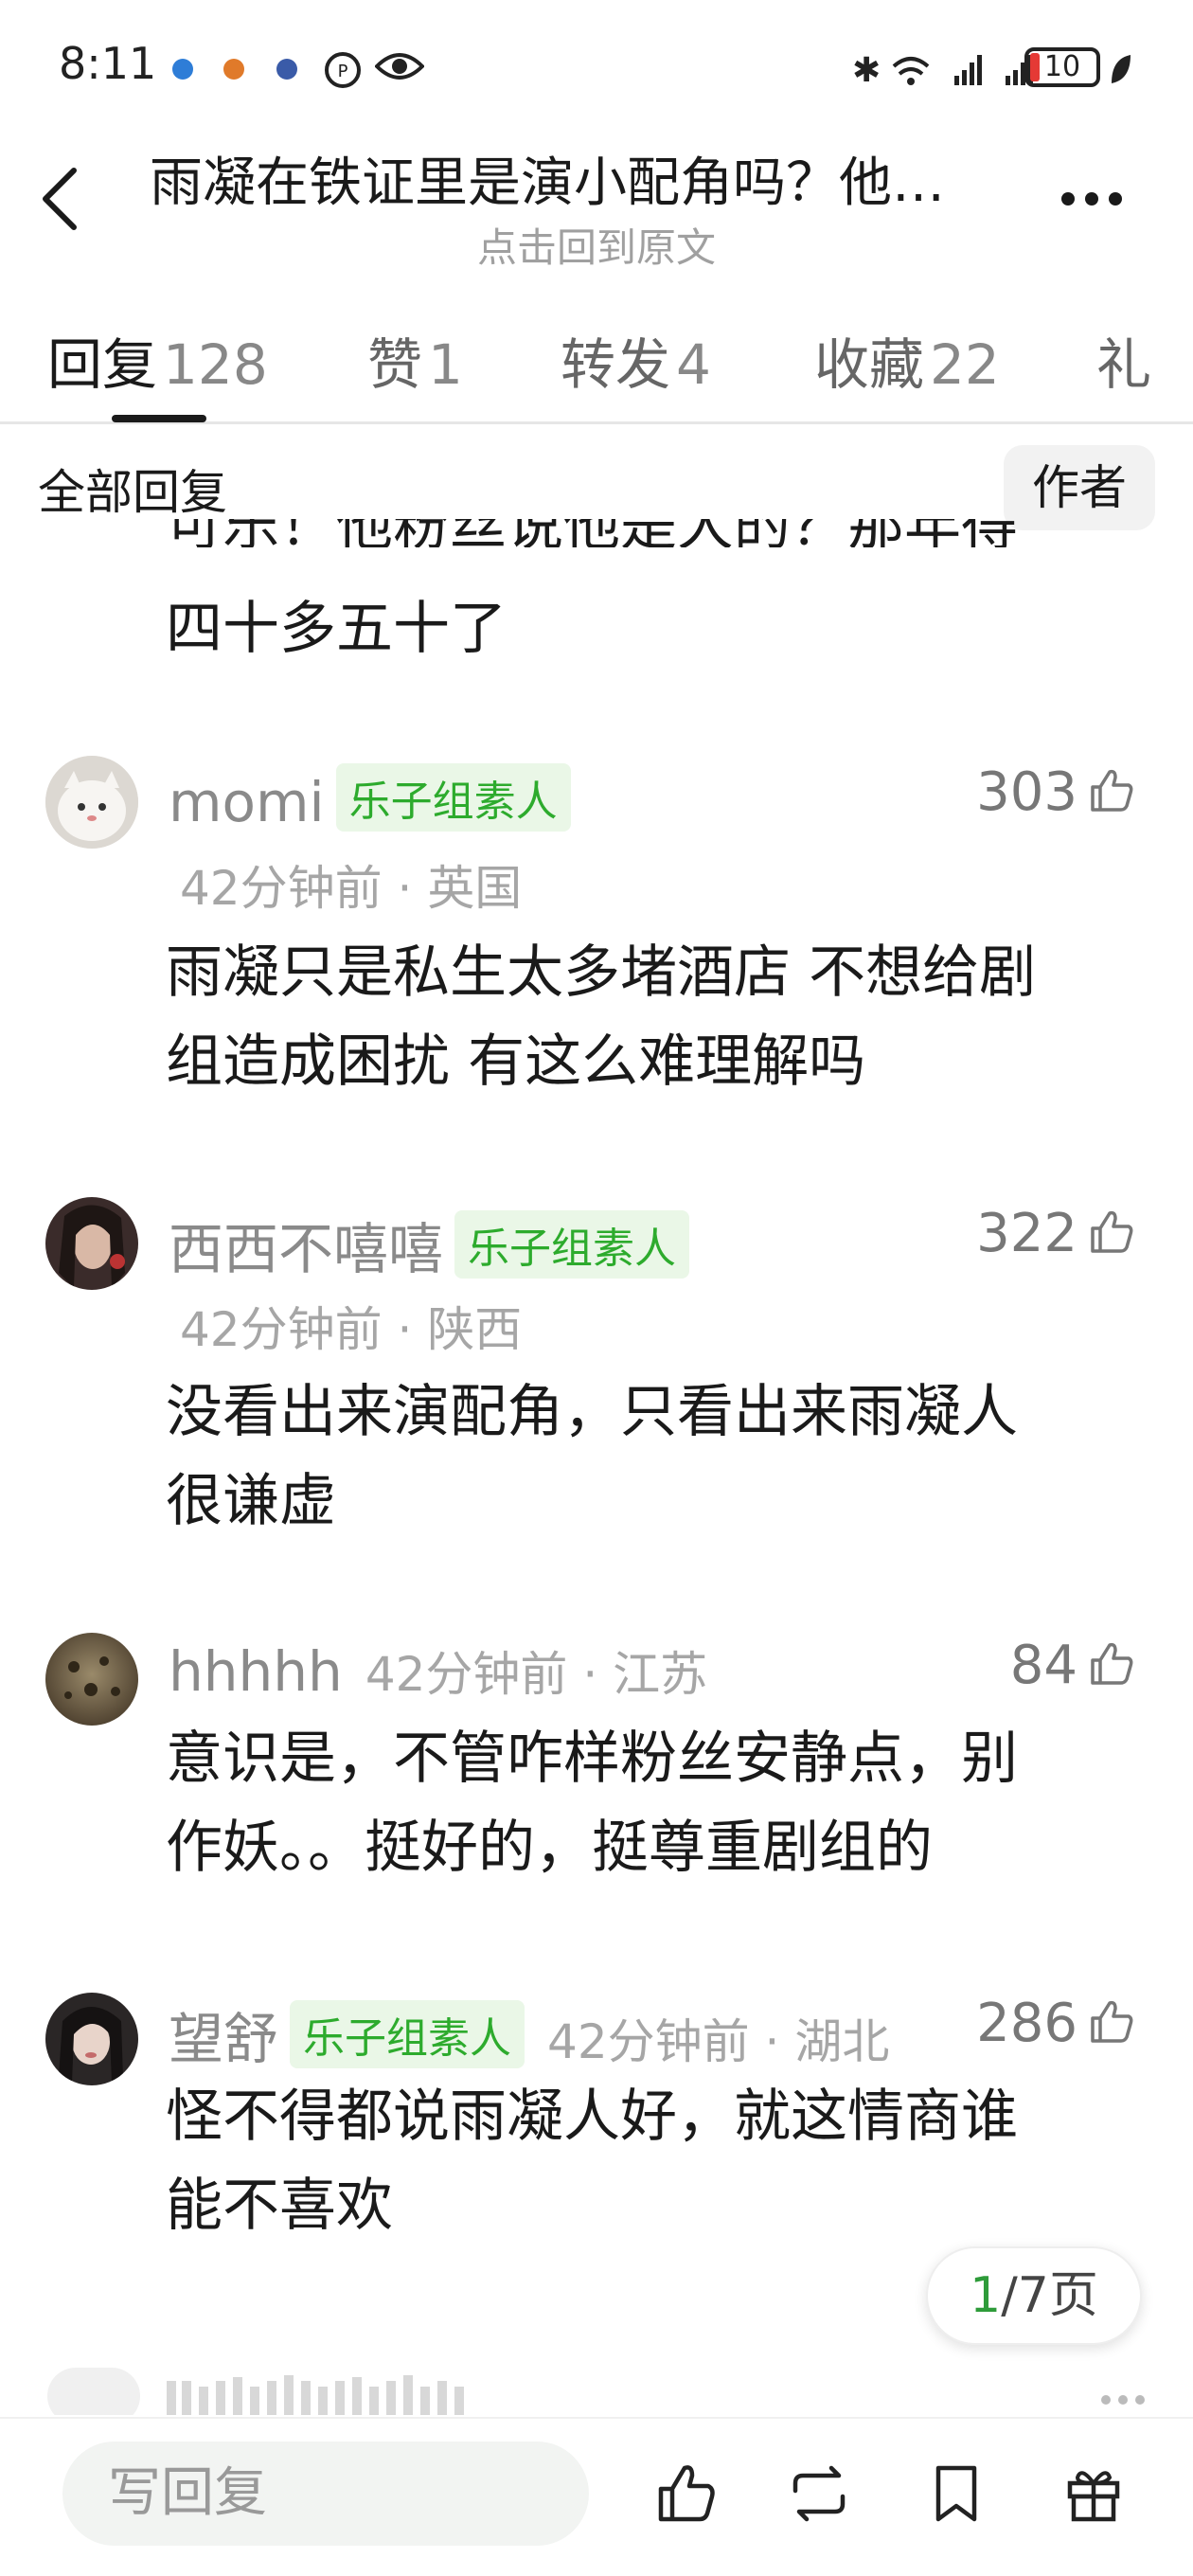 Image resolution: width=1193 pixels, height=2576 pixels. Describe the element at coordinates (1092, 198) in the screenshot. I see `more-dots-icon` at that location.